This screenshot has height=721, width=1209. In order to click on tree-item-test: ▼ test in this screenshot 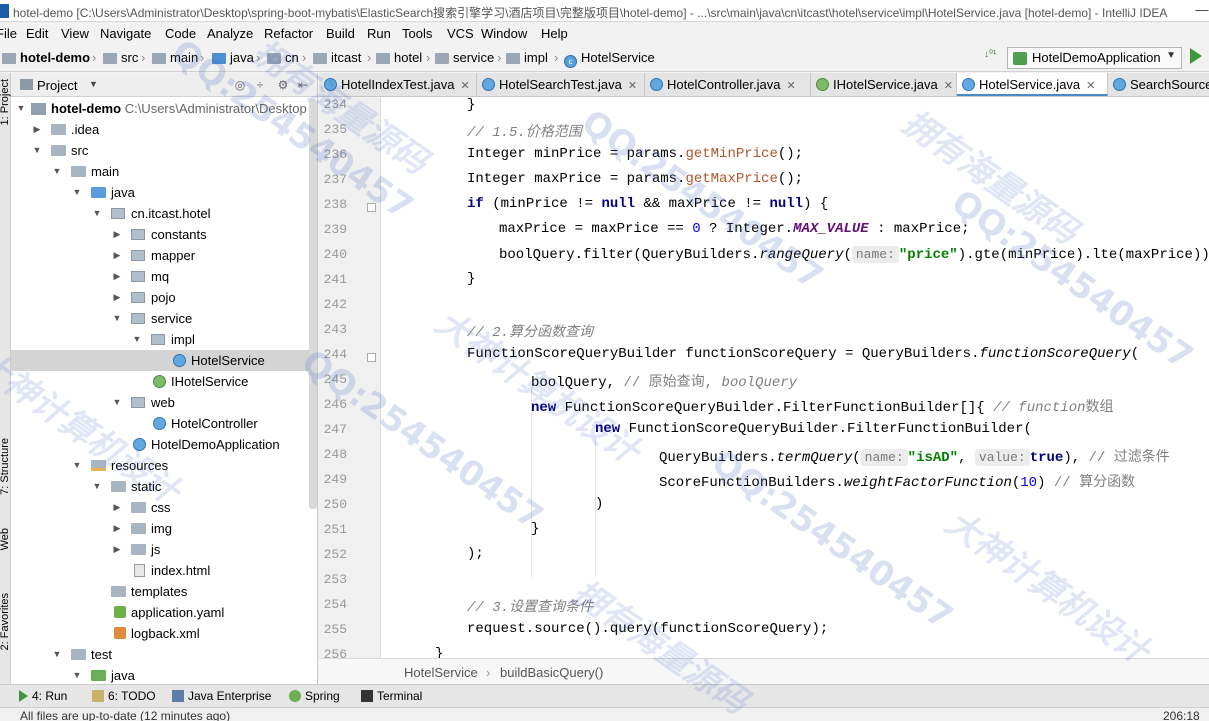, I will do `click(164, 654)`.